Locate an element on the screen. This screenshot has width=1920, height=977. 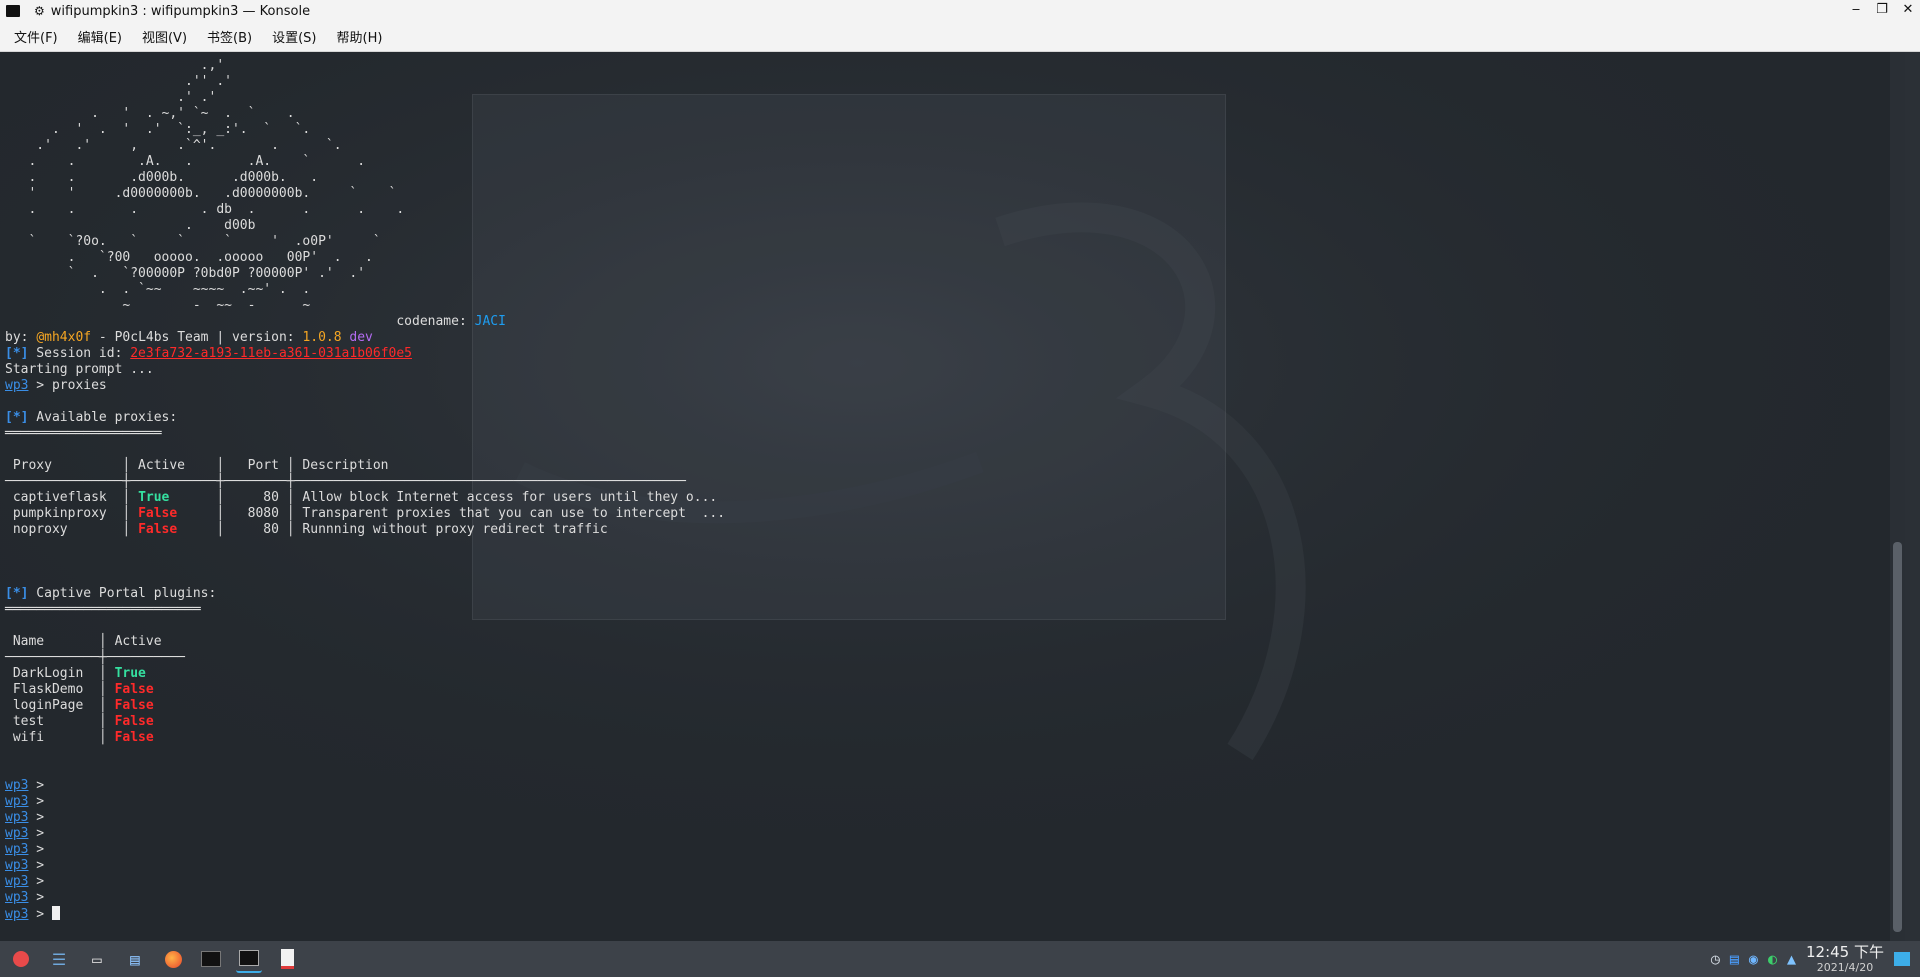
table-row: loginPage │ False is located at coordinates (79, 705).